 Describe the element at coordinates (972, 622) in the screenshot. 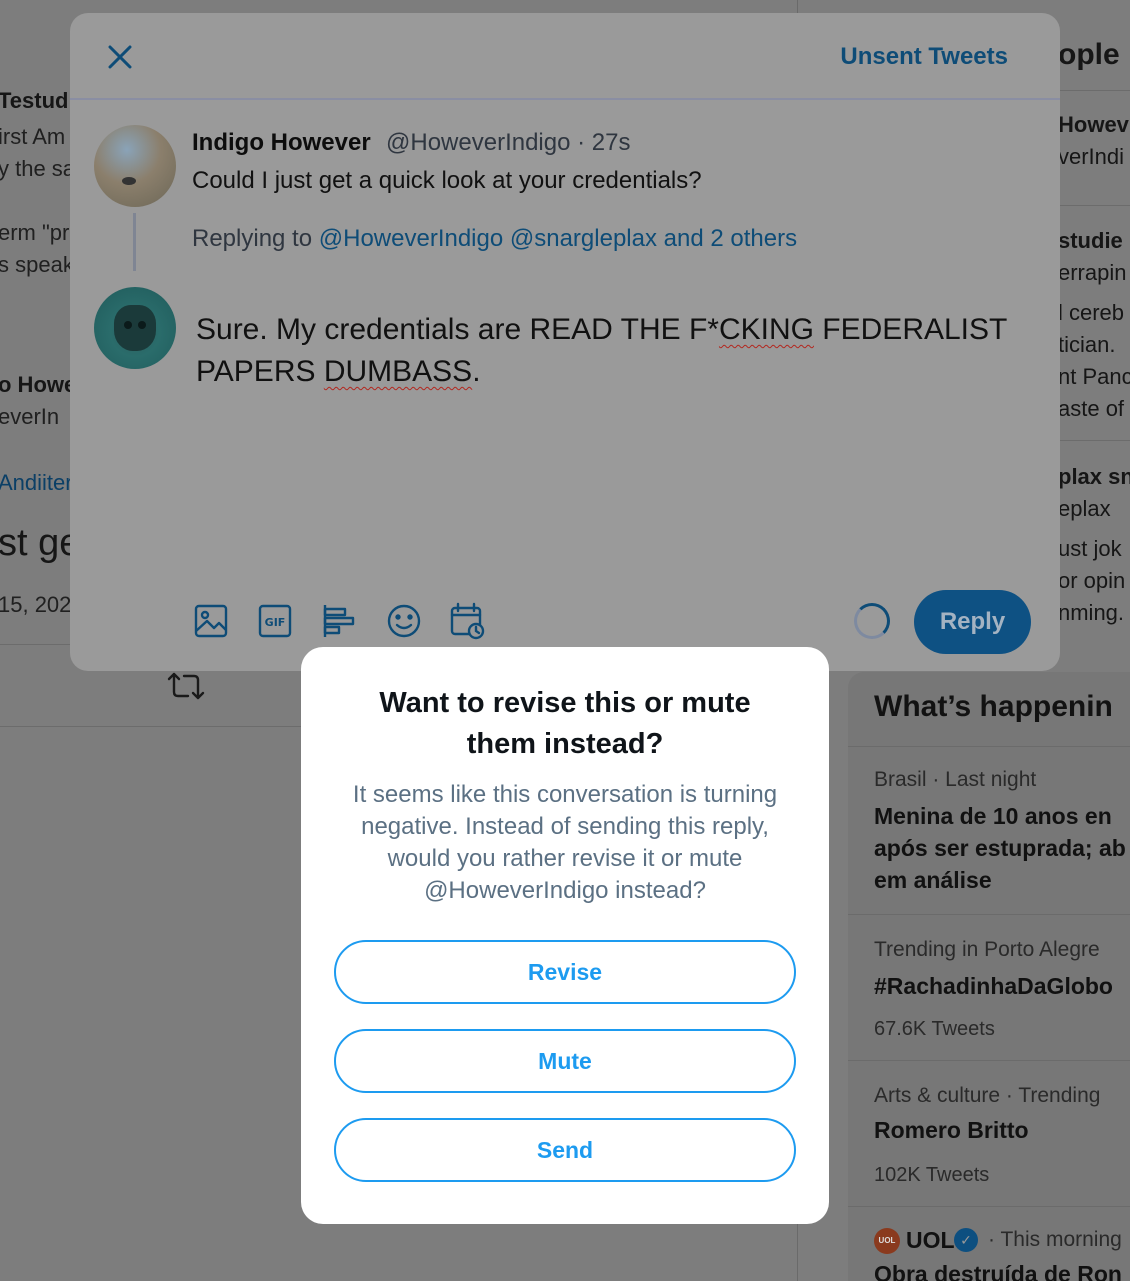

I see `reply-button: Reply` at that location.